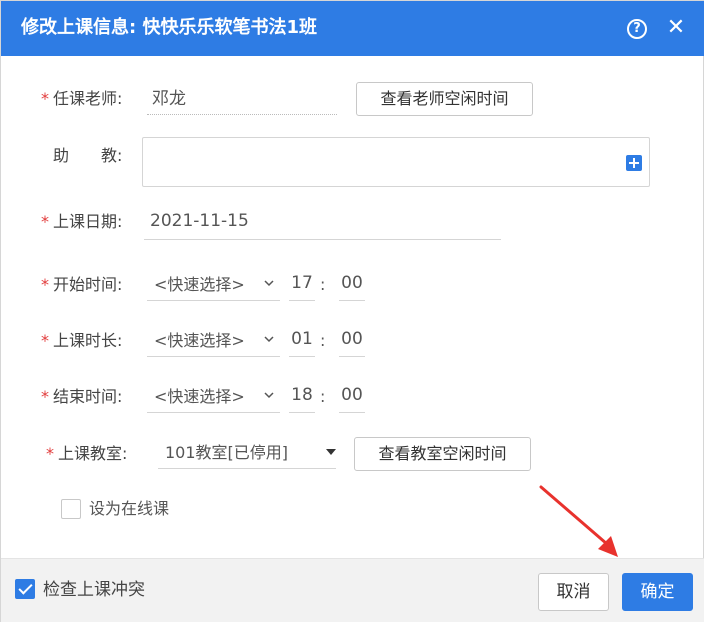  I want to click on dialog-footer: 检查上课冲突 取消 确定, so click(352, 590).